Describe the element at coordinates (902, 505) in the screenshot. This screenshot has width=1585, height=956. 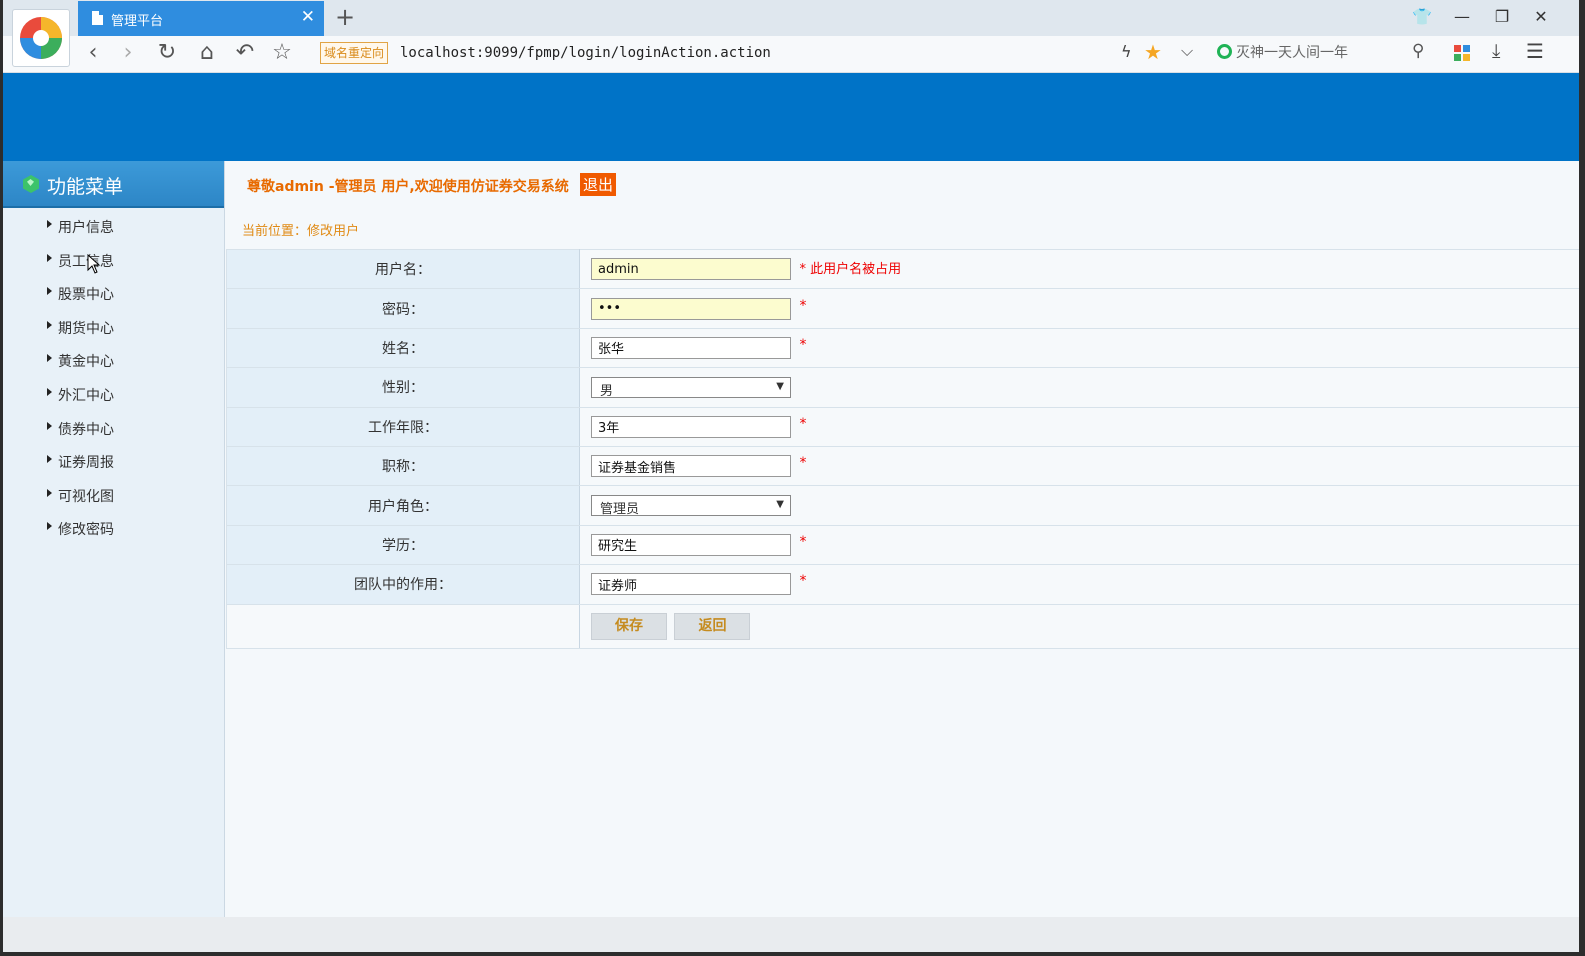
I see `form-row-role: 用户角色： 管理员 ▼` at that location.